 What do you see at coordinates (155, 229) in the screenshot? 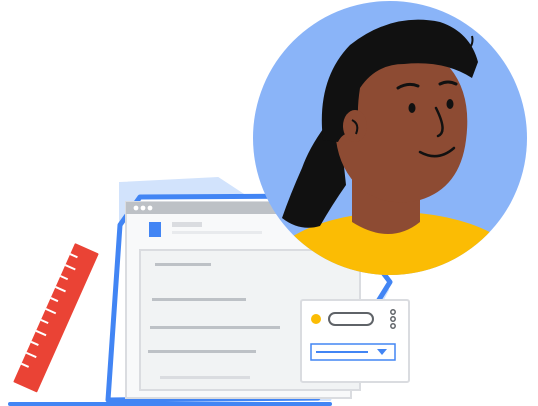
I see `document-icon` at bounding box center [155, 229].